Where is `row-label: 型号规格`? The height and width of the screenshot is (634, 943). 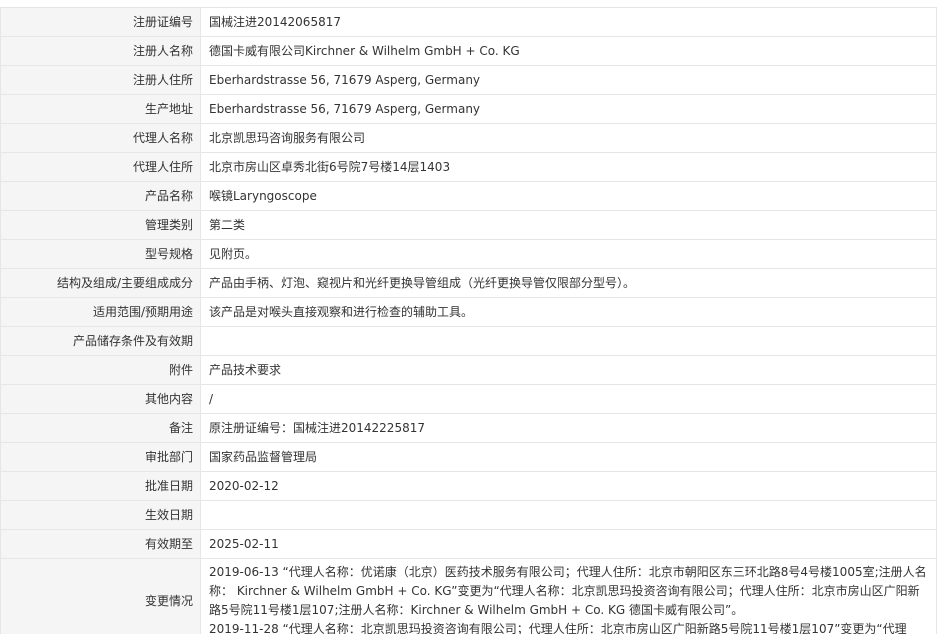 row-label: 型号规格 is located at coordinates (100, 254).